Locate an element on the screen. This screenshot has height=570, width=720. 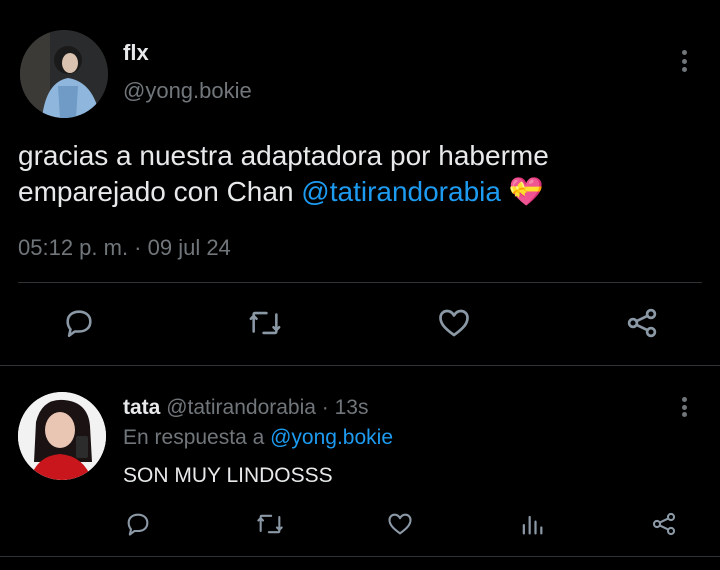
divider-reply-bottom is located at coordinates (360, 556).